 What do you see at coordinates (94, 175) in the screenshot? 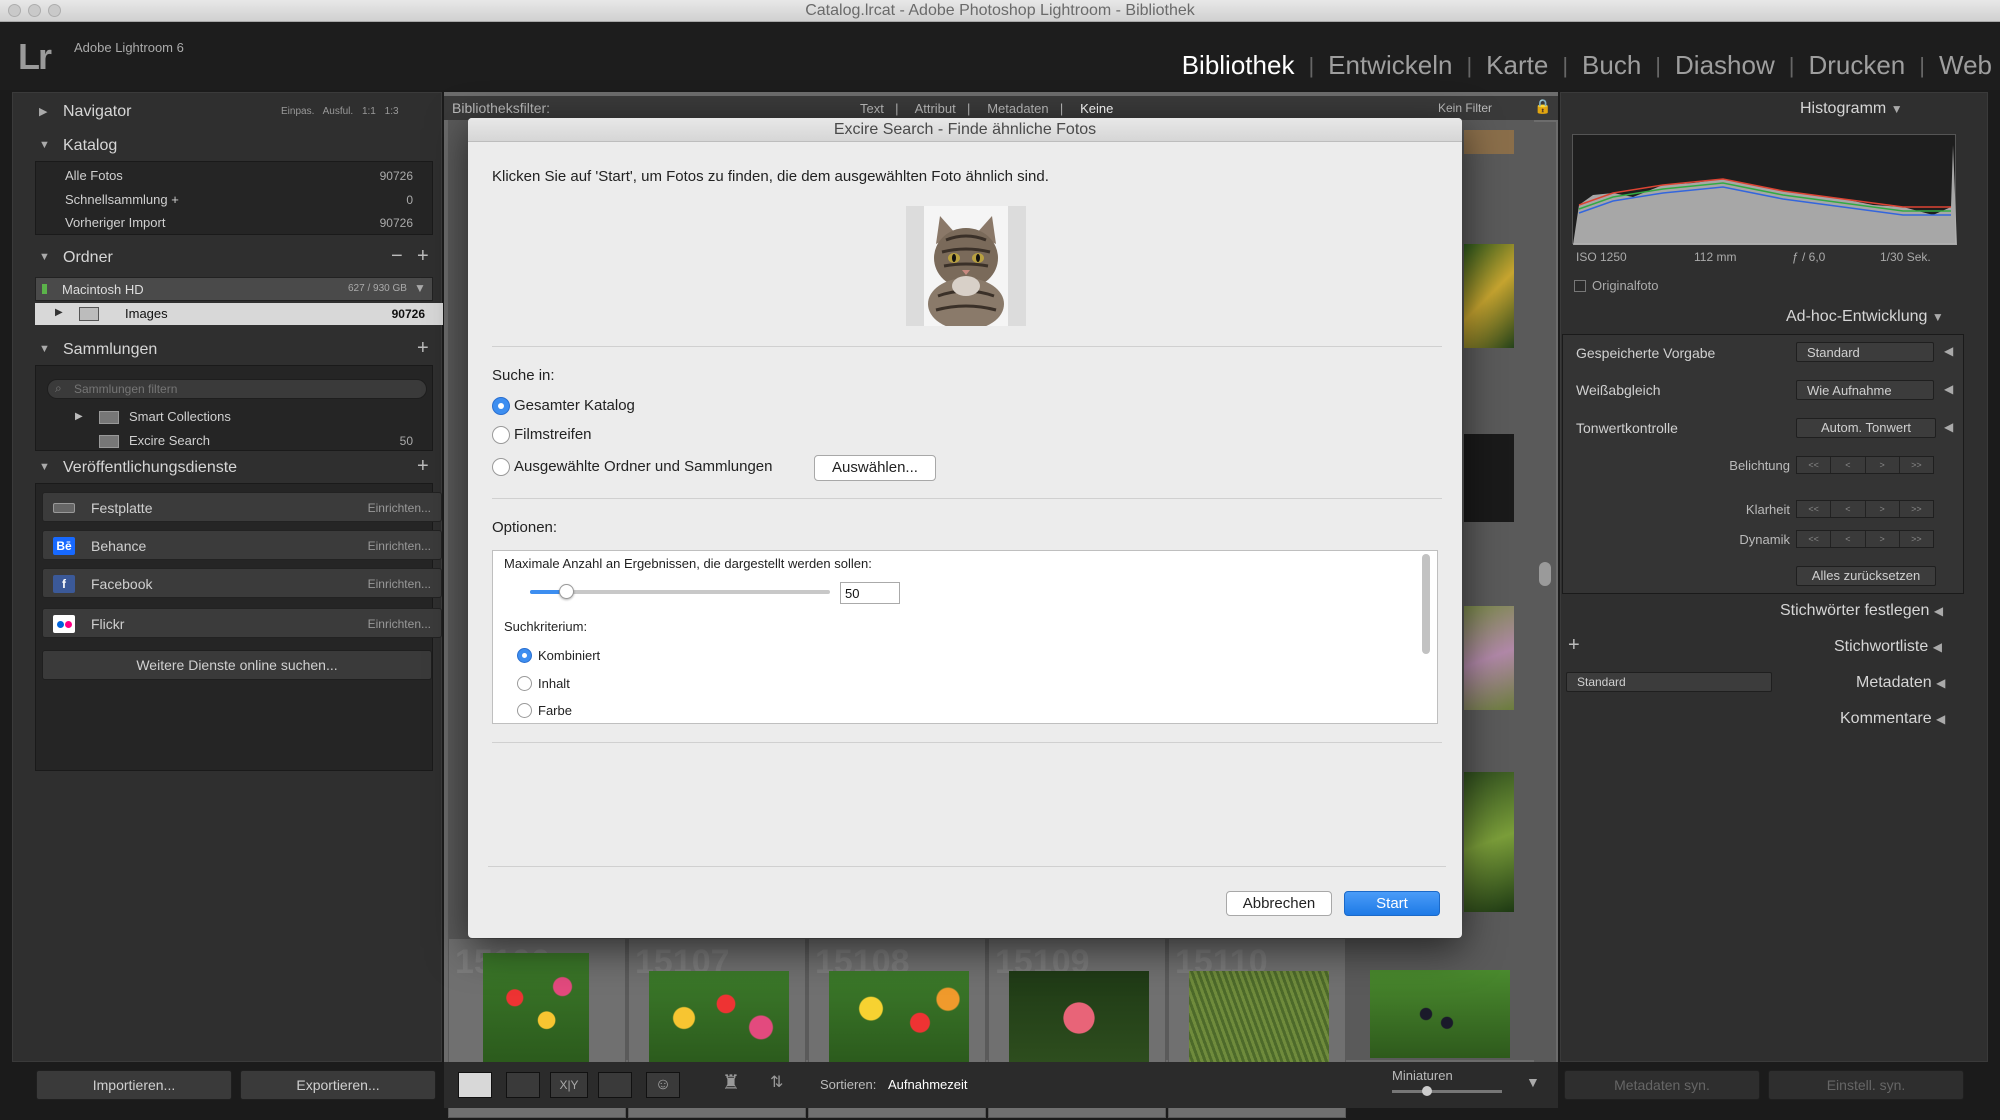
I see `katalog-alle-fotos: Alle Fotos` at bounding box center [94, 175].